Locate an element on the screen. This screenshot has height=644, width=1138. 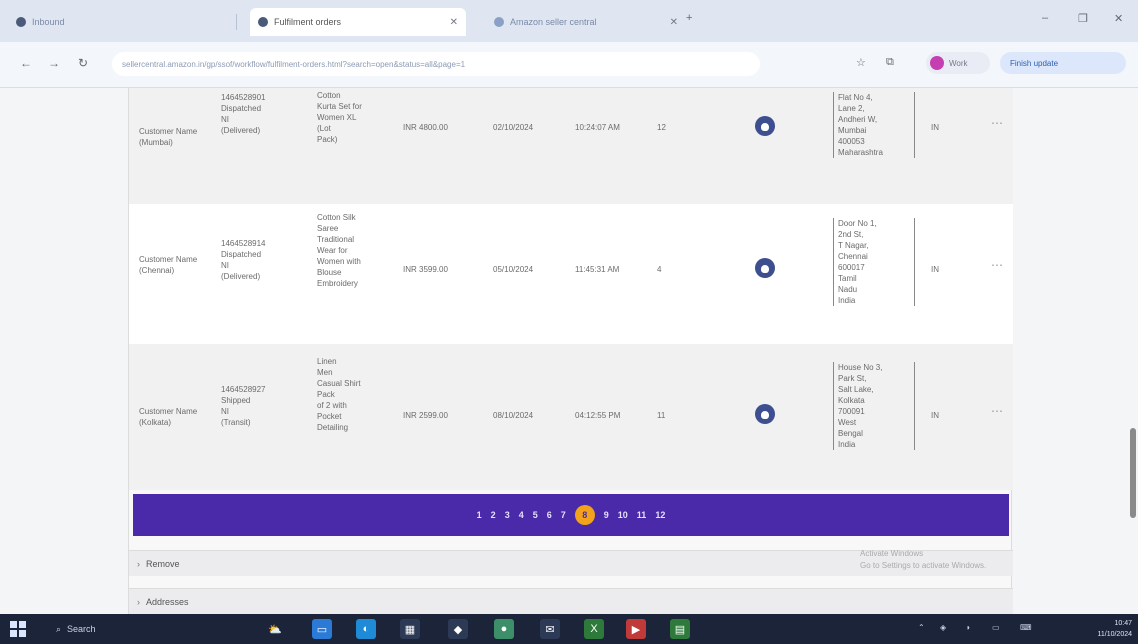
update-button: Finish update is located at coordinates (1063, 63).